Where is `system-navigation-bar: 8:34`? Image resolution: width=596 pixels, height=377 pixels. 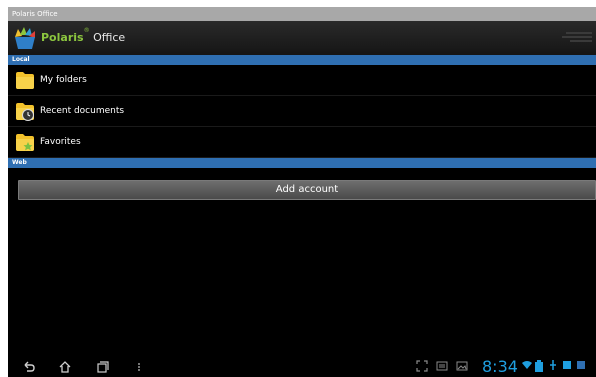 system-navigation-bar: 8:34 is located at coordinates (302, 367).